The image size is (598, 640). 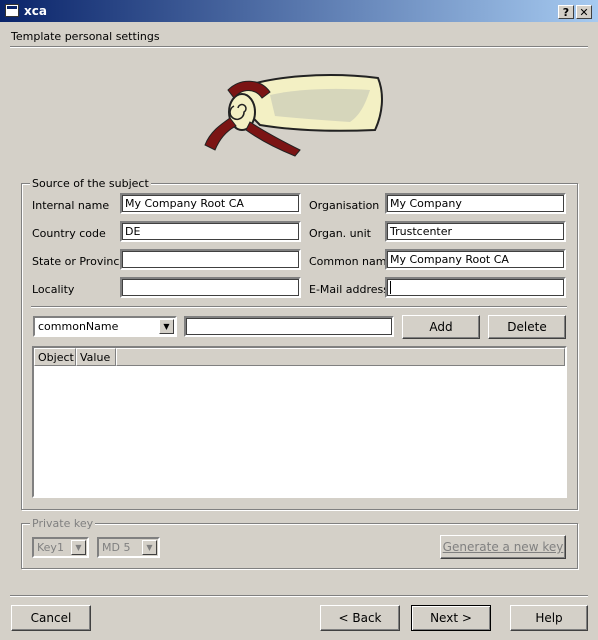 What do you see at coordinates (503, 547) in the screenshot?
I see `generate-key-button: Generate a new key` at bounding box center [503, 547].